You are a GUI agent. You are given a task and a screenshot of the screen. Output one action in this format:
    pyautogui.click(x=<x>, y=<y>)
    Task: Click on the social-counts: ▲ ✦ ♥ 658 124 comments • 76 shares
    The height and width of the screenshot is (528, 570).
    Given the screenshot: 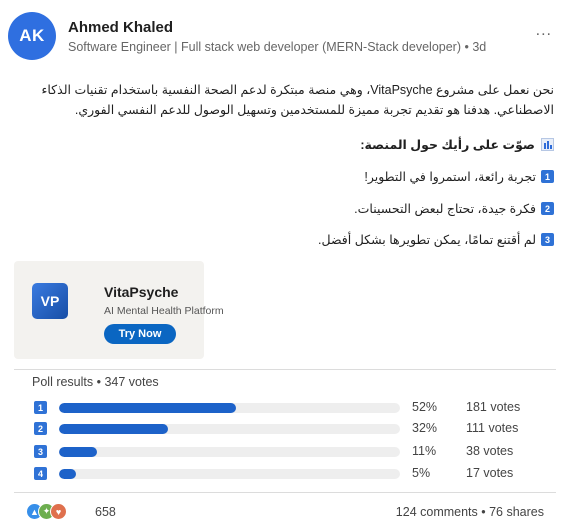 What is the action you would take?
    pyautogui.click(x=286, y=513)
    